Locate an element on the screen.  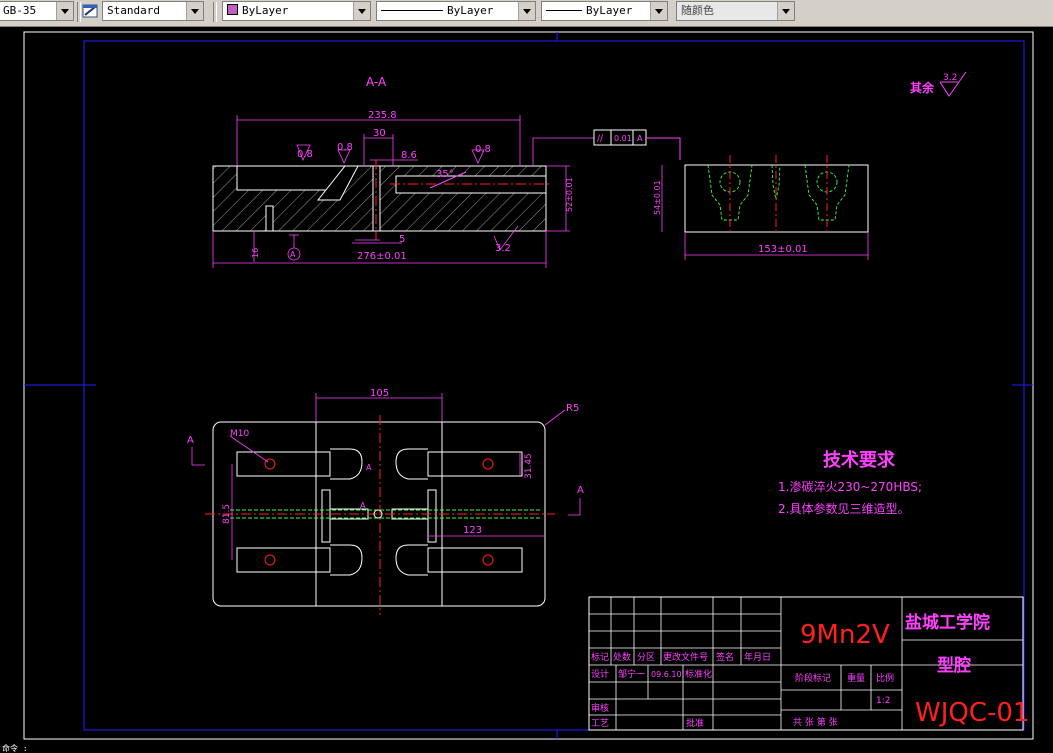
svg-text: 比例 is located at coordinates (885, 678).